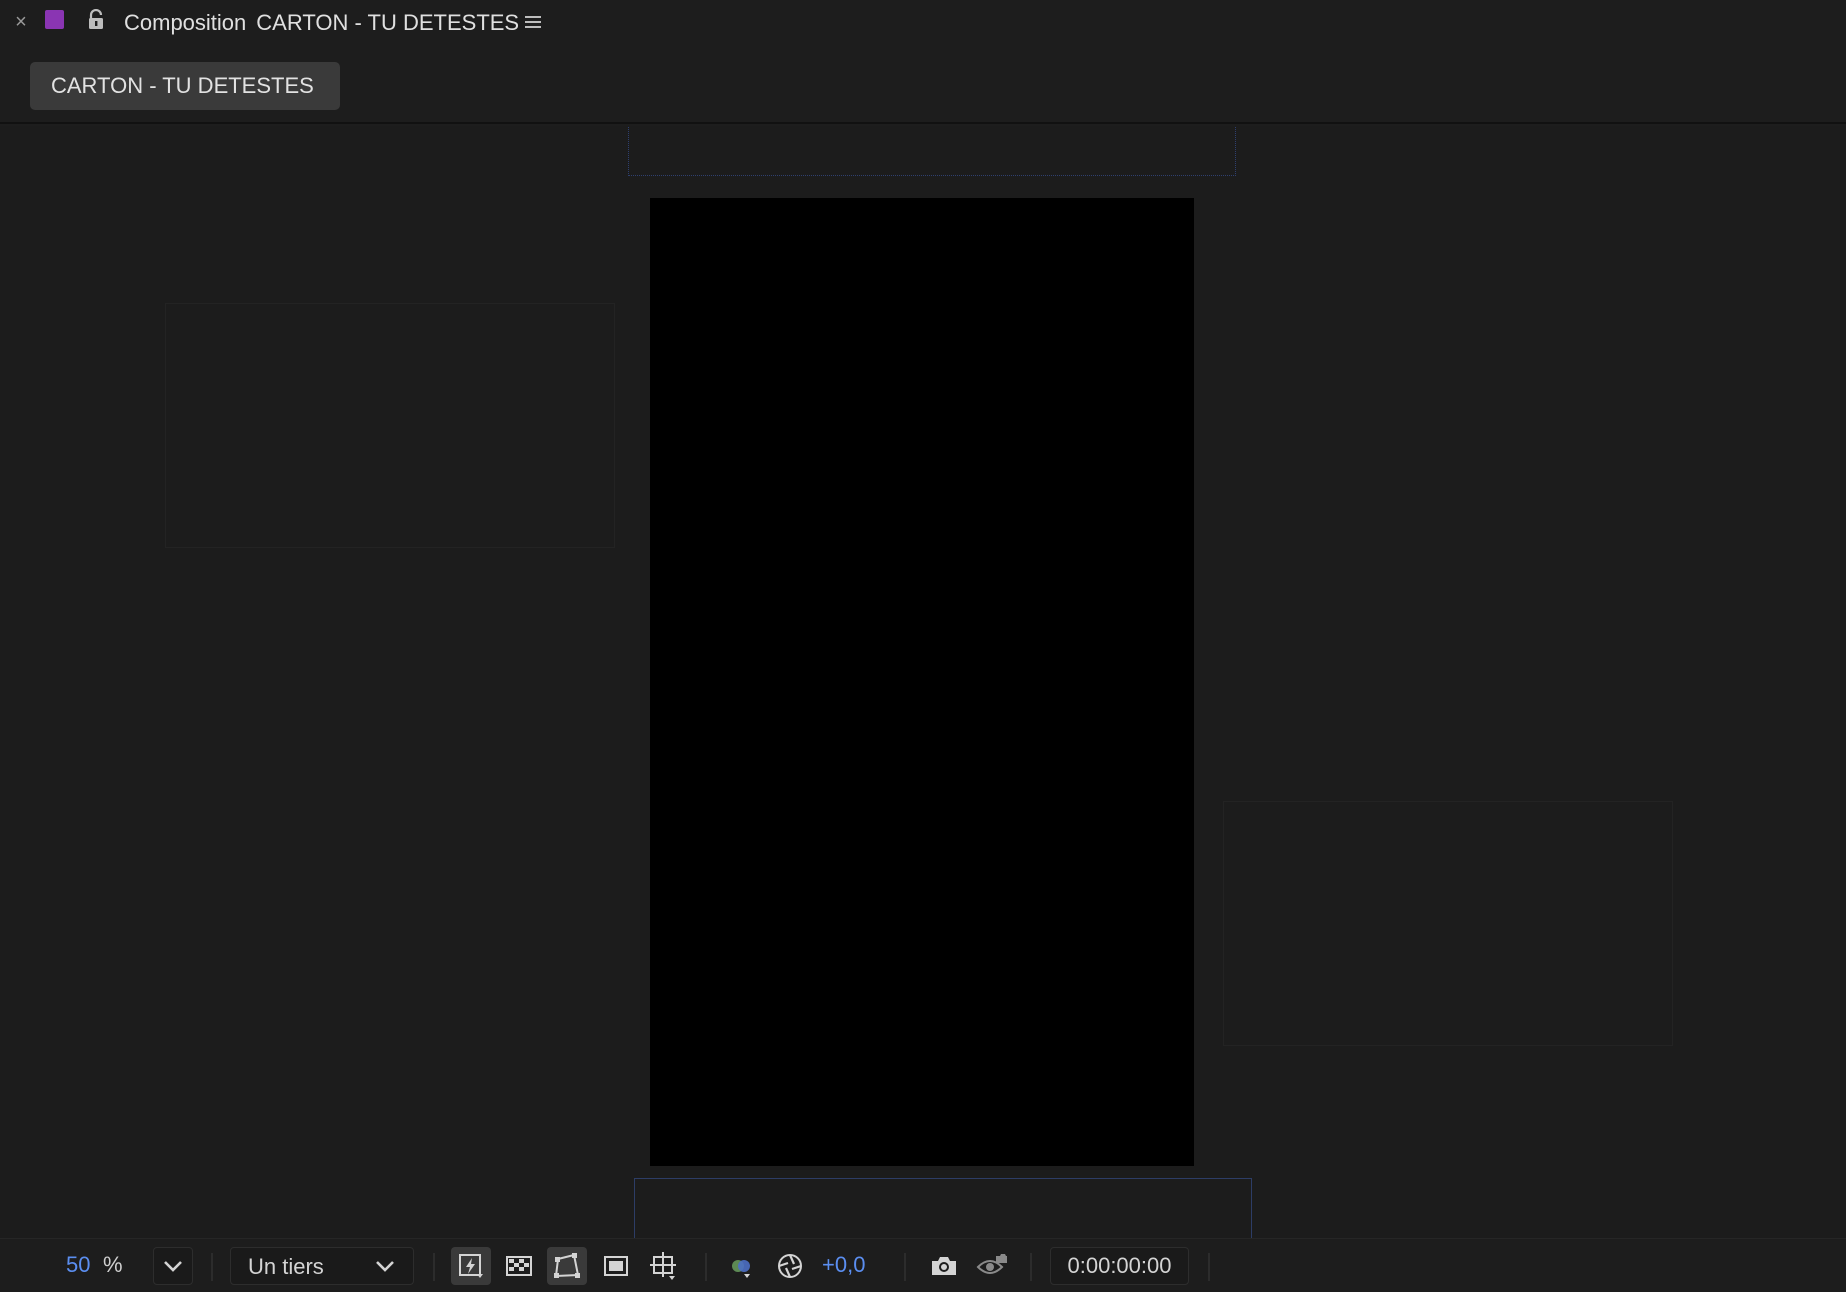 The width and height of the screenshot is (1846, 1292). I want to click on reset-exposure-button, so click(790, 1266).